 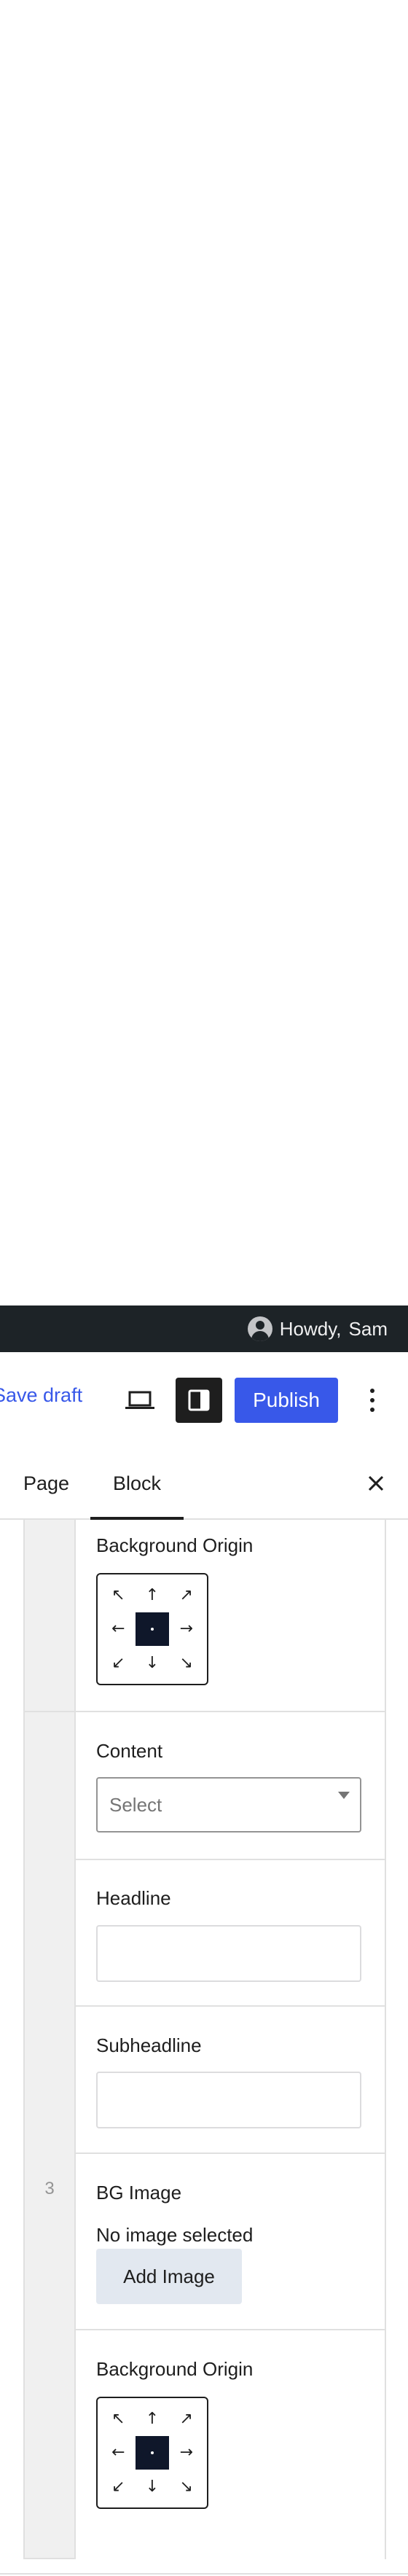 What do you see at coordinates (49, 2135) in the screenshot?
I see `repeater-row-gutter: 3` at bounding box center [49, 2135].